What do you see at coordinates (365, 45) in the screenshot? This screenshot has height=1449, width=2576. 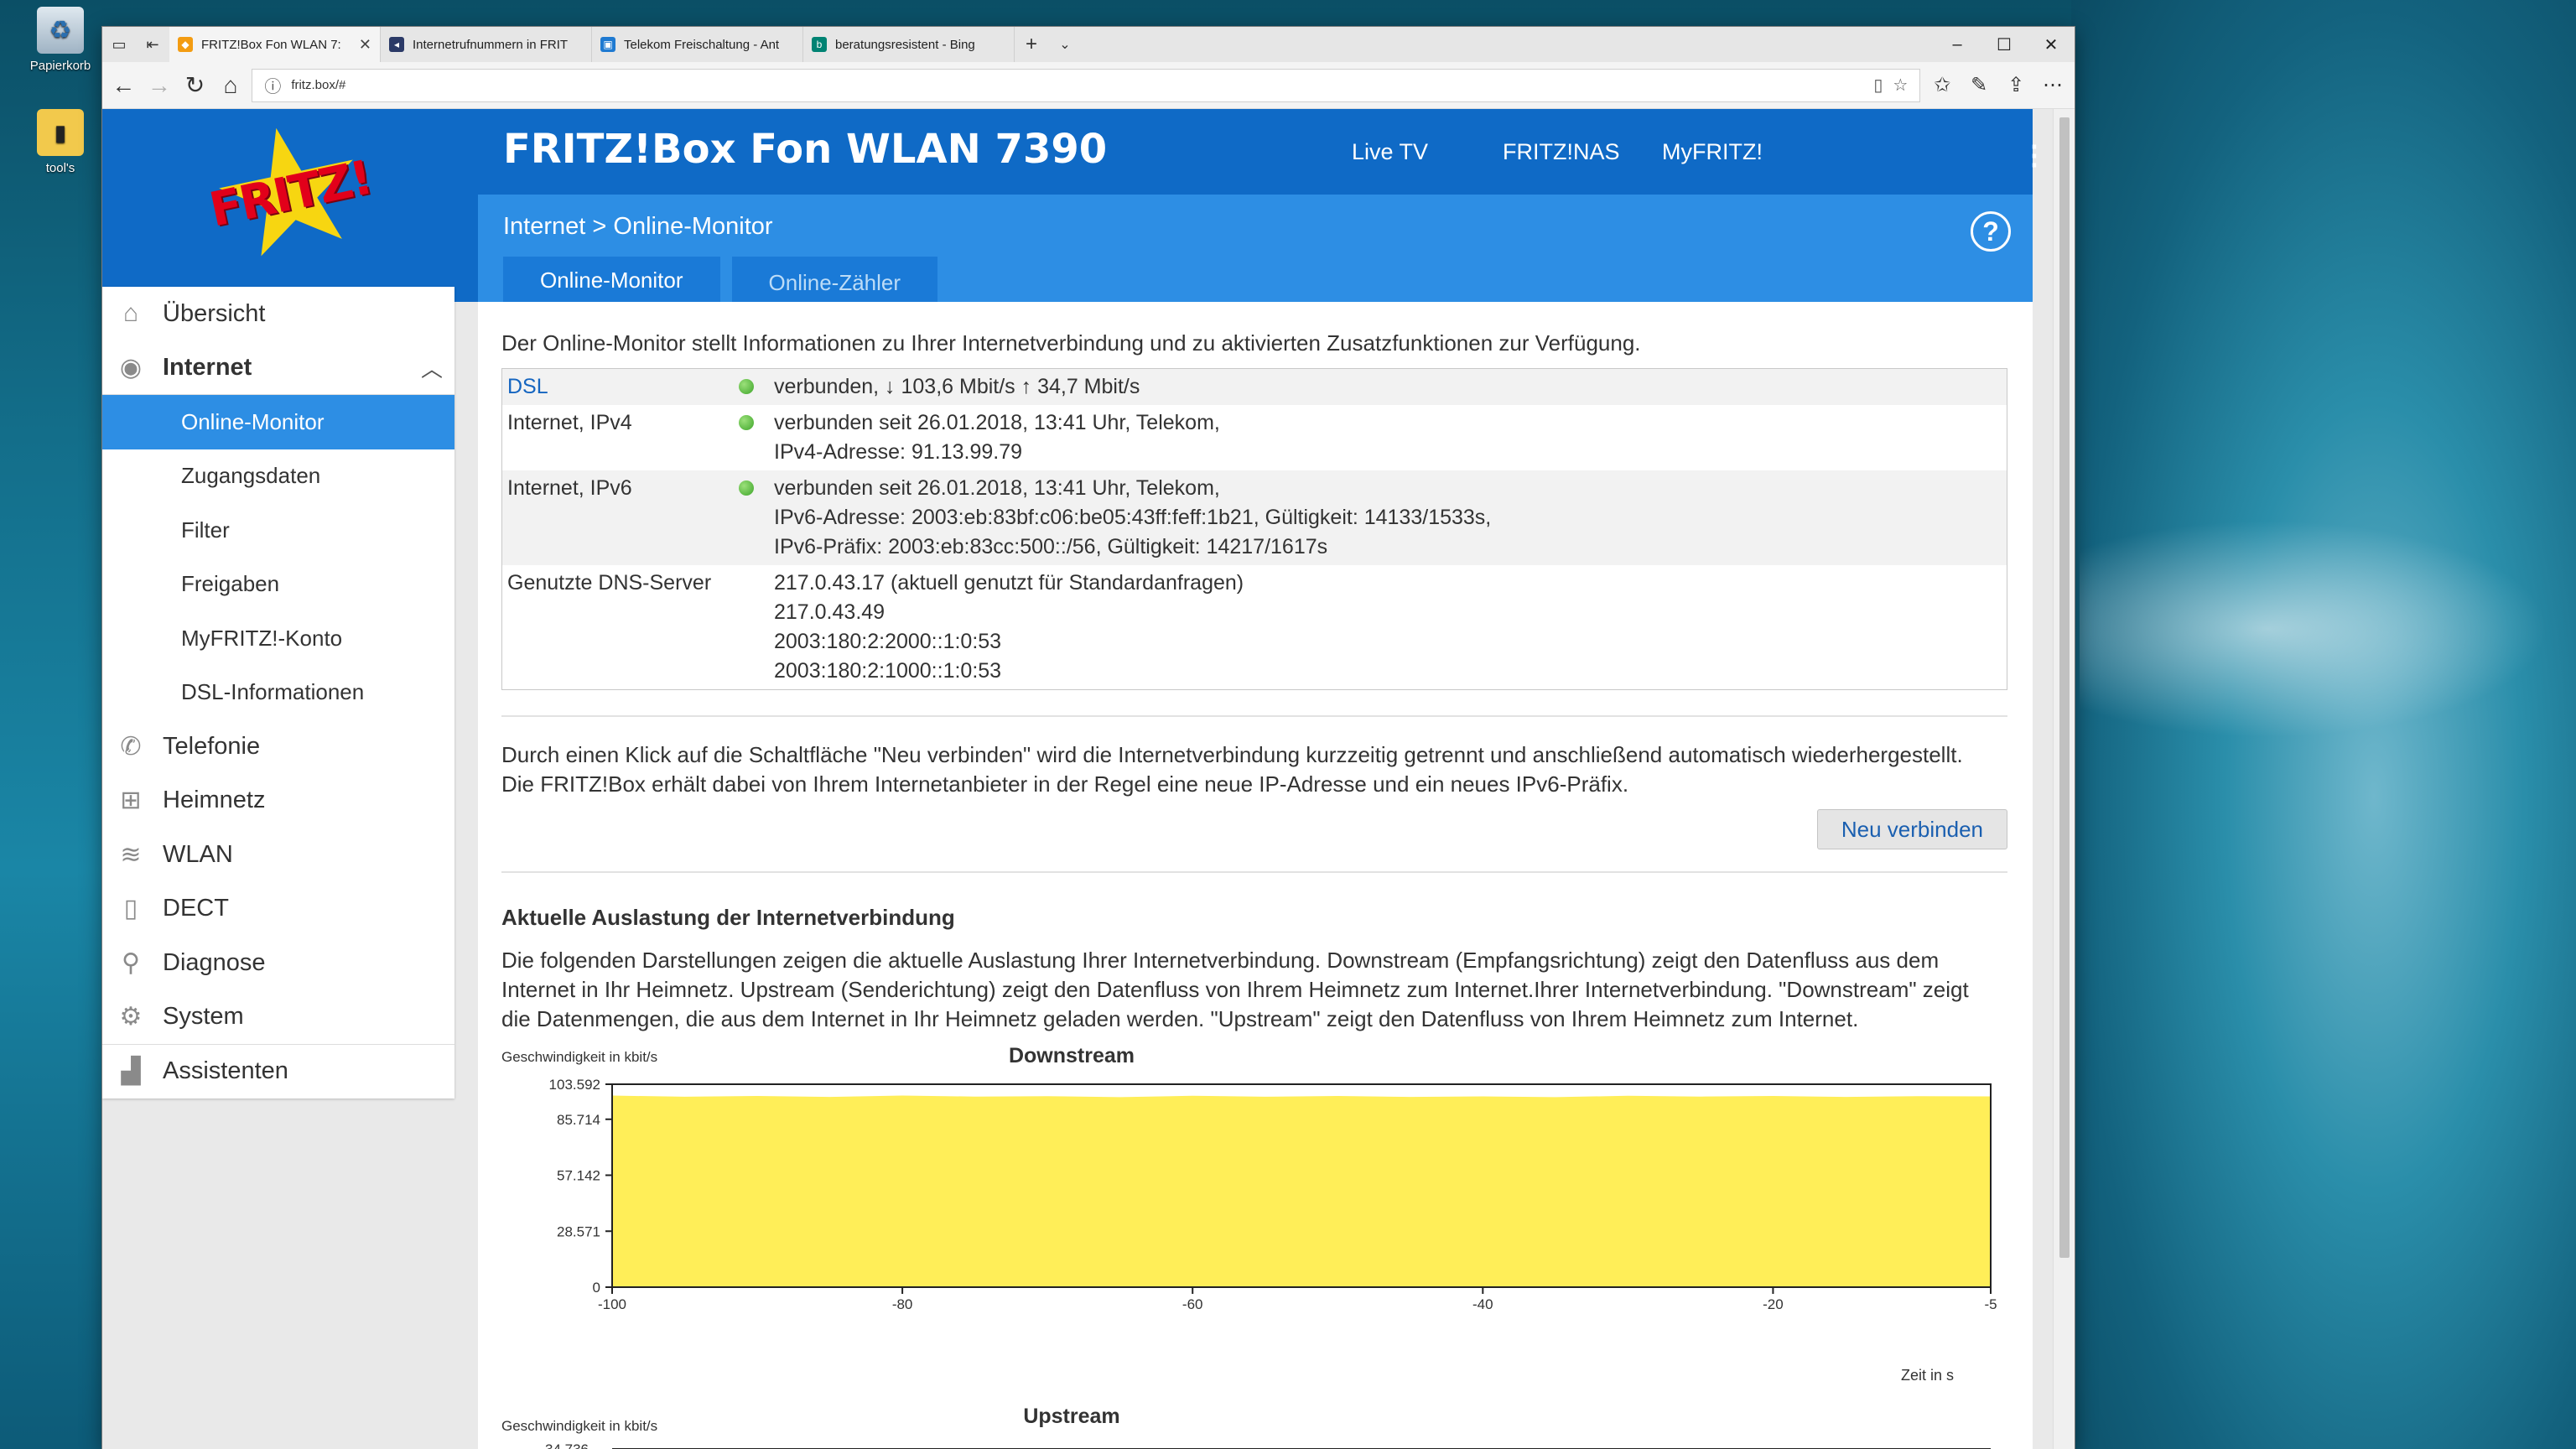 I see `close-tab-icon: ✕` at bounding box center [365, 45].